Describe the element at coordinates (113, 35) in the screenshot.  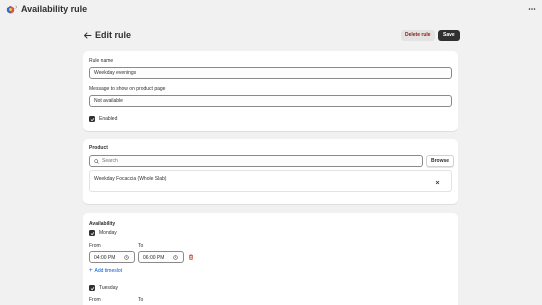
I see `page-title: Edit rule` at that location.